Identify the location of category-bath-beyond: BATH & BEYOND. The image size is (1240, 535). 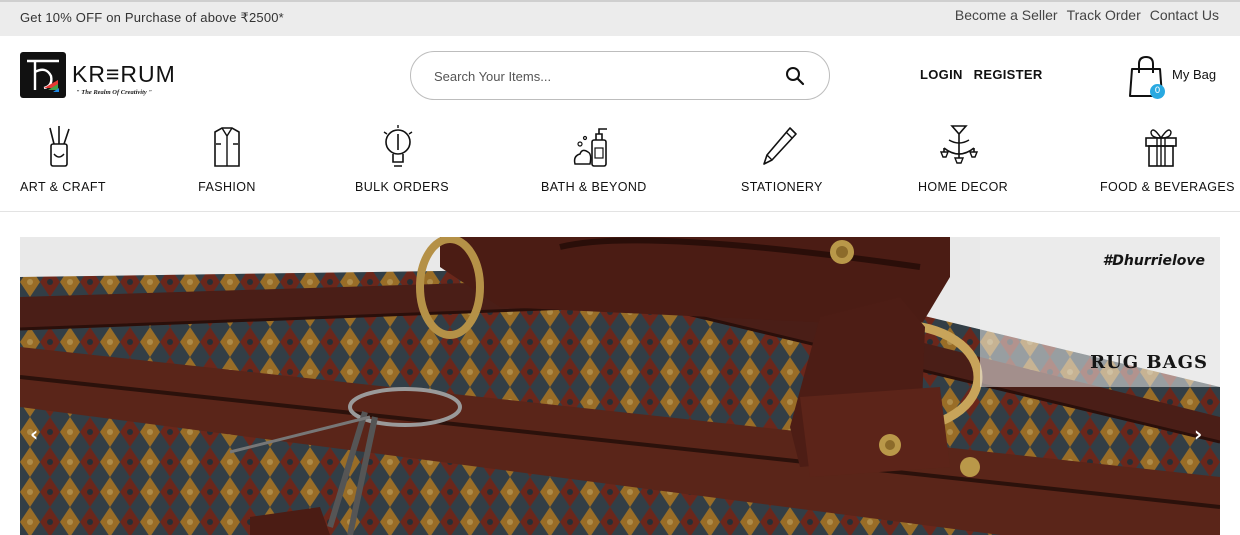
(594, 160).